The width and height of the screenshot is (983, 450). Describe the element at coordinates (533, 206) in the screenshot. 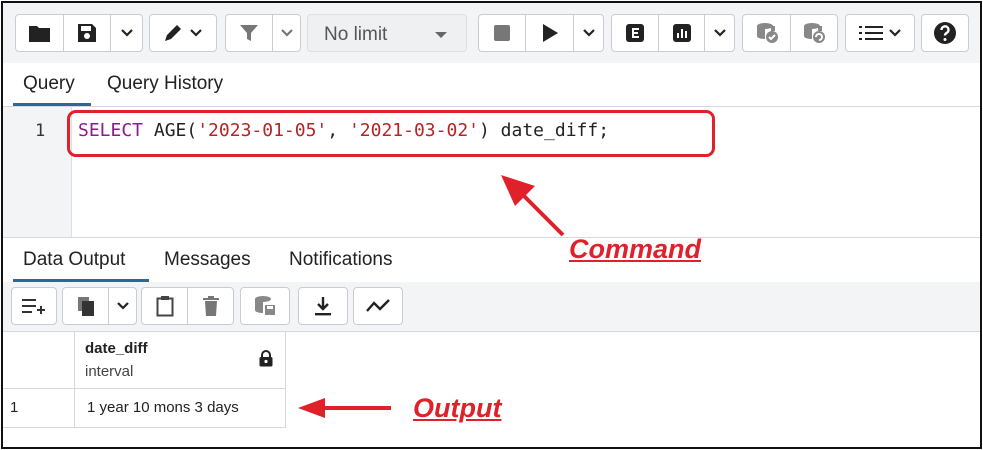

I see `command-arrow` at that location.